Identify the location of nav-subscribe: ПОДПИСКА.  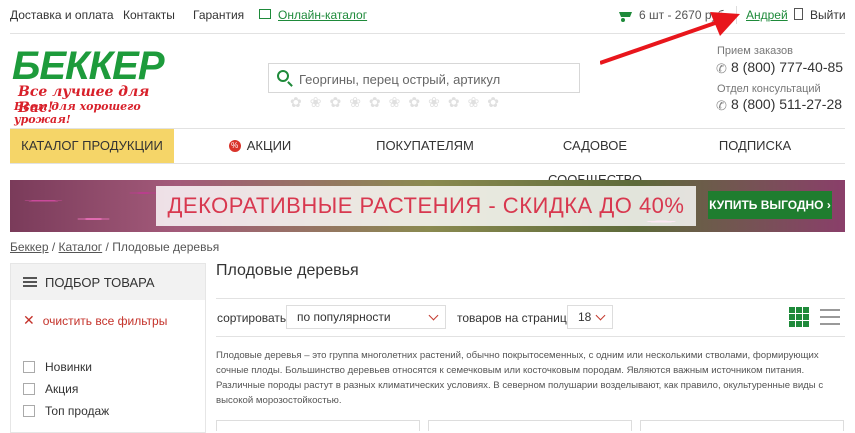
(755, 146).